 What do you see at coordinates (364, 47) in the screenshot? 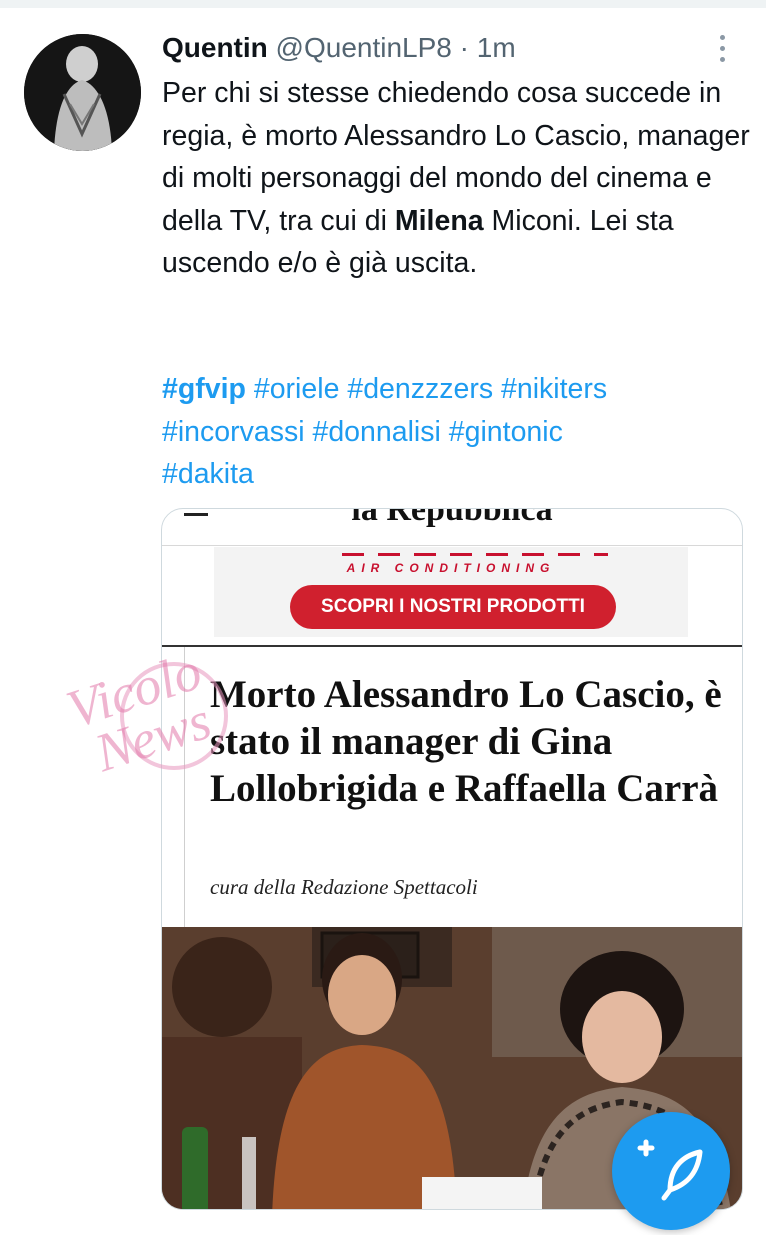
I see `author-handle: @QuentinLP8` at bounding box center [364, 47].